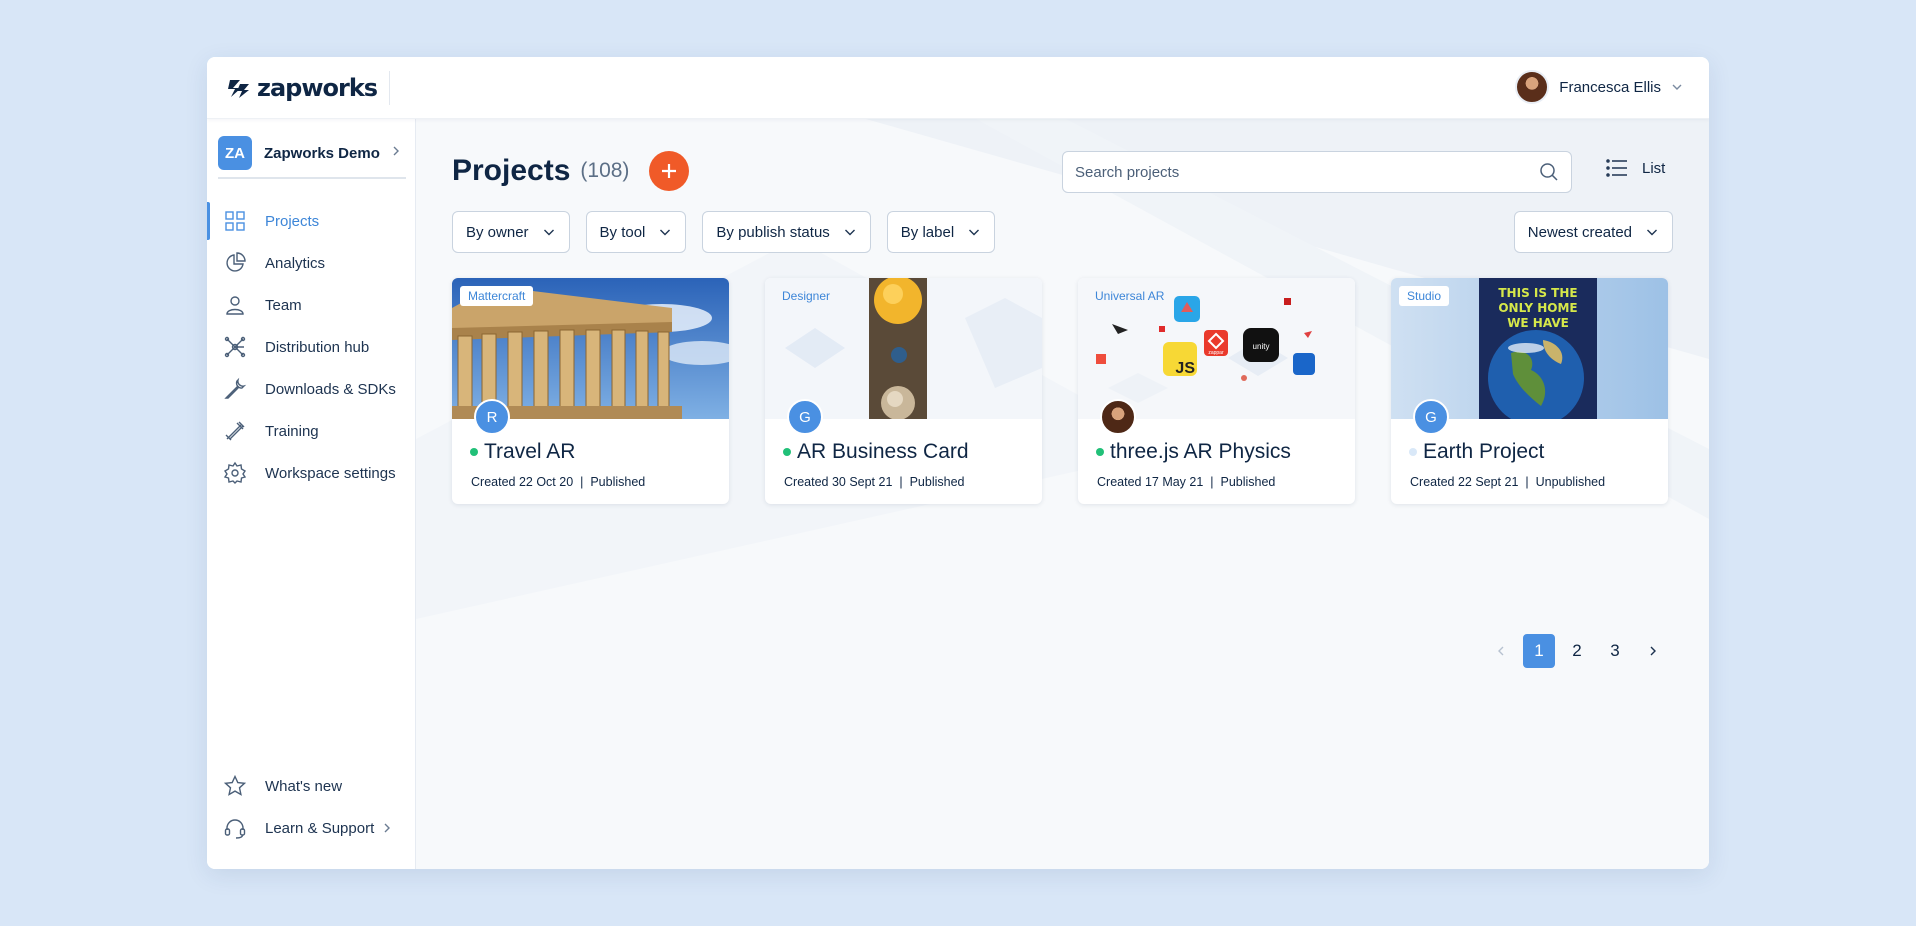 The width and height of the screenshot is (1916, 926). I want to click on project-thumbnail: Mattercraft, so click(590, 348).